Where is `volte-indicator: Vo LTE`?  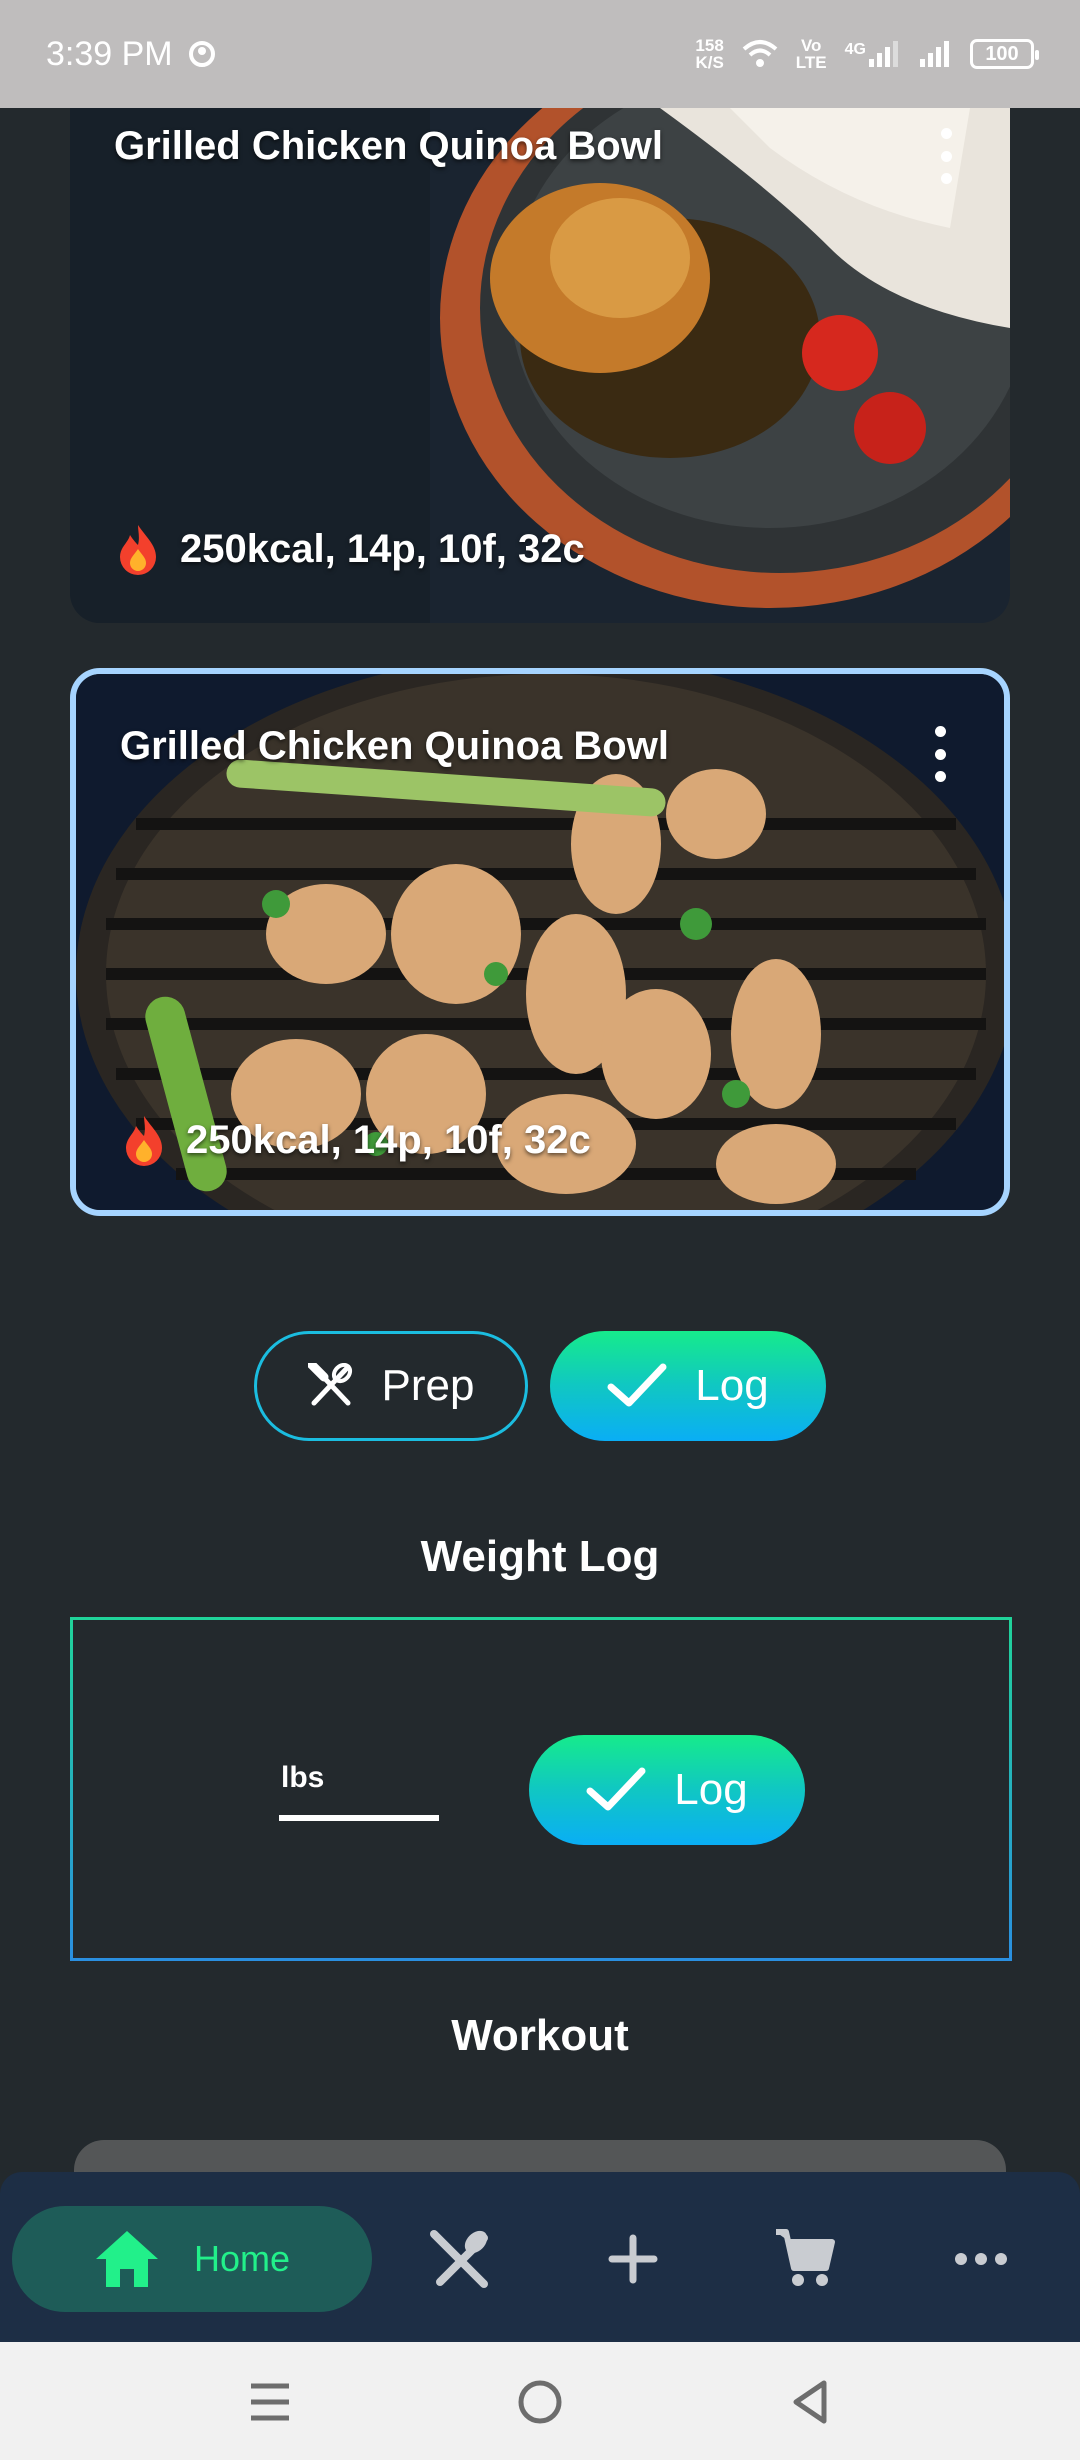
volte-indicator: Vo LTE is located at coordinates (811, 54).